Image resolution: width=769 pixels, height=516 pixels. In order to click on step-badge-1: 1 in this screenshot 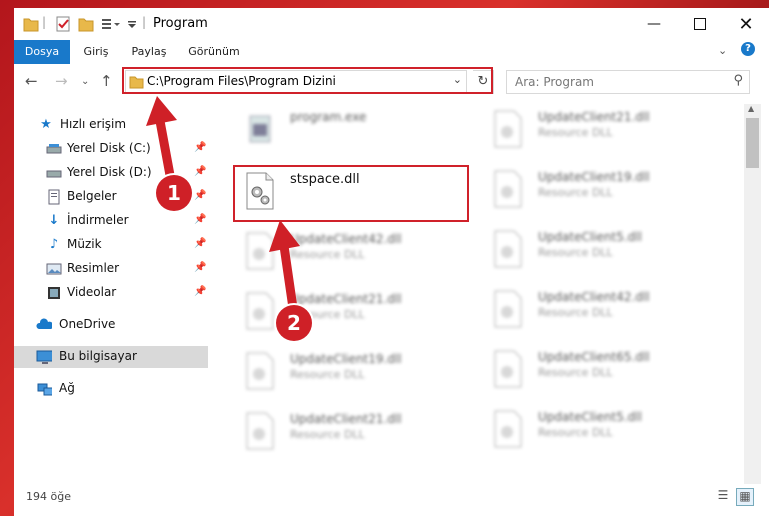, I will do `click(174, 193)`.